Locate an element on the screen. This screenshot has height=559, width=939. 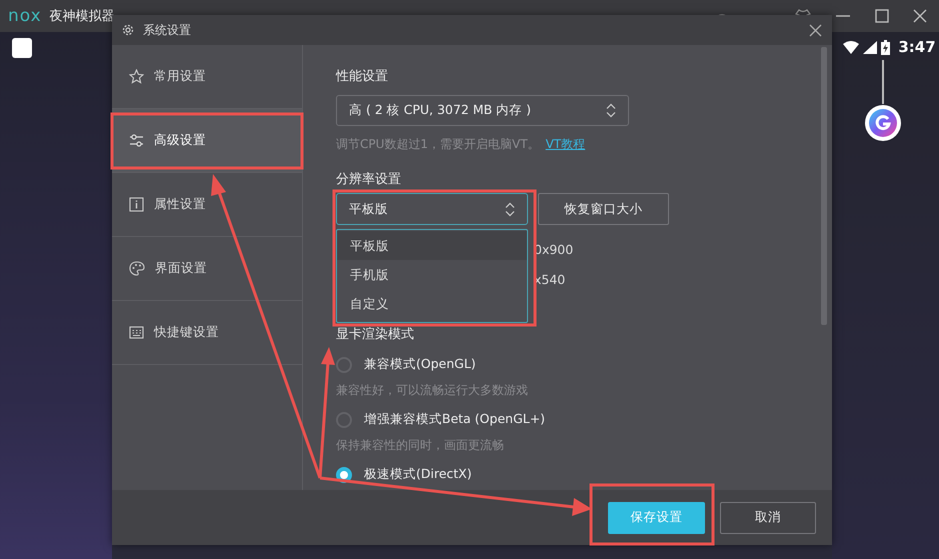
wifi-icon is located at coordinates (851, 47).